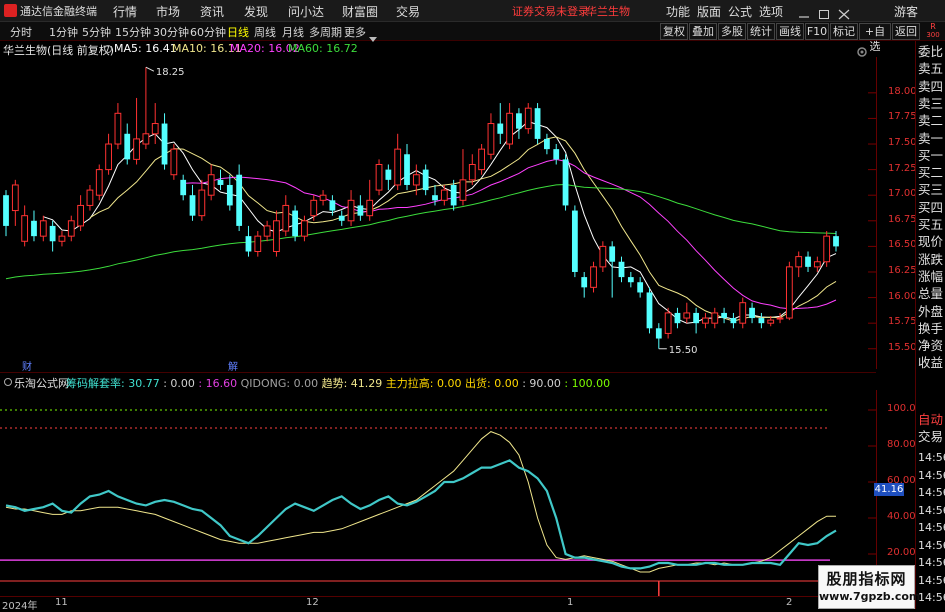  What do you see at coordinates (709, 11) in the screenshot?
I see `menu-item-layout: 版面` at bounding box center [709, 11].